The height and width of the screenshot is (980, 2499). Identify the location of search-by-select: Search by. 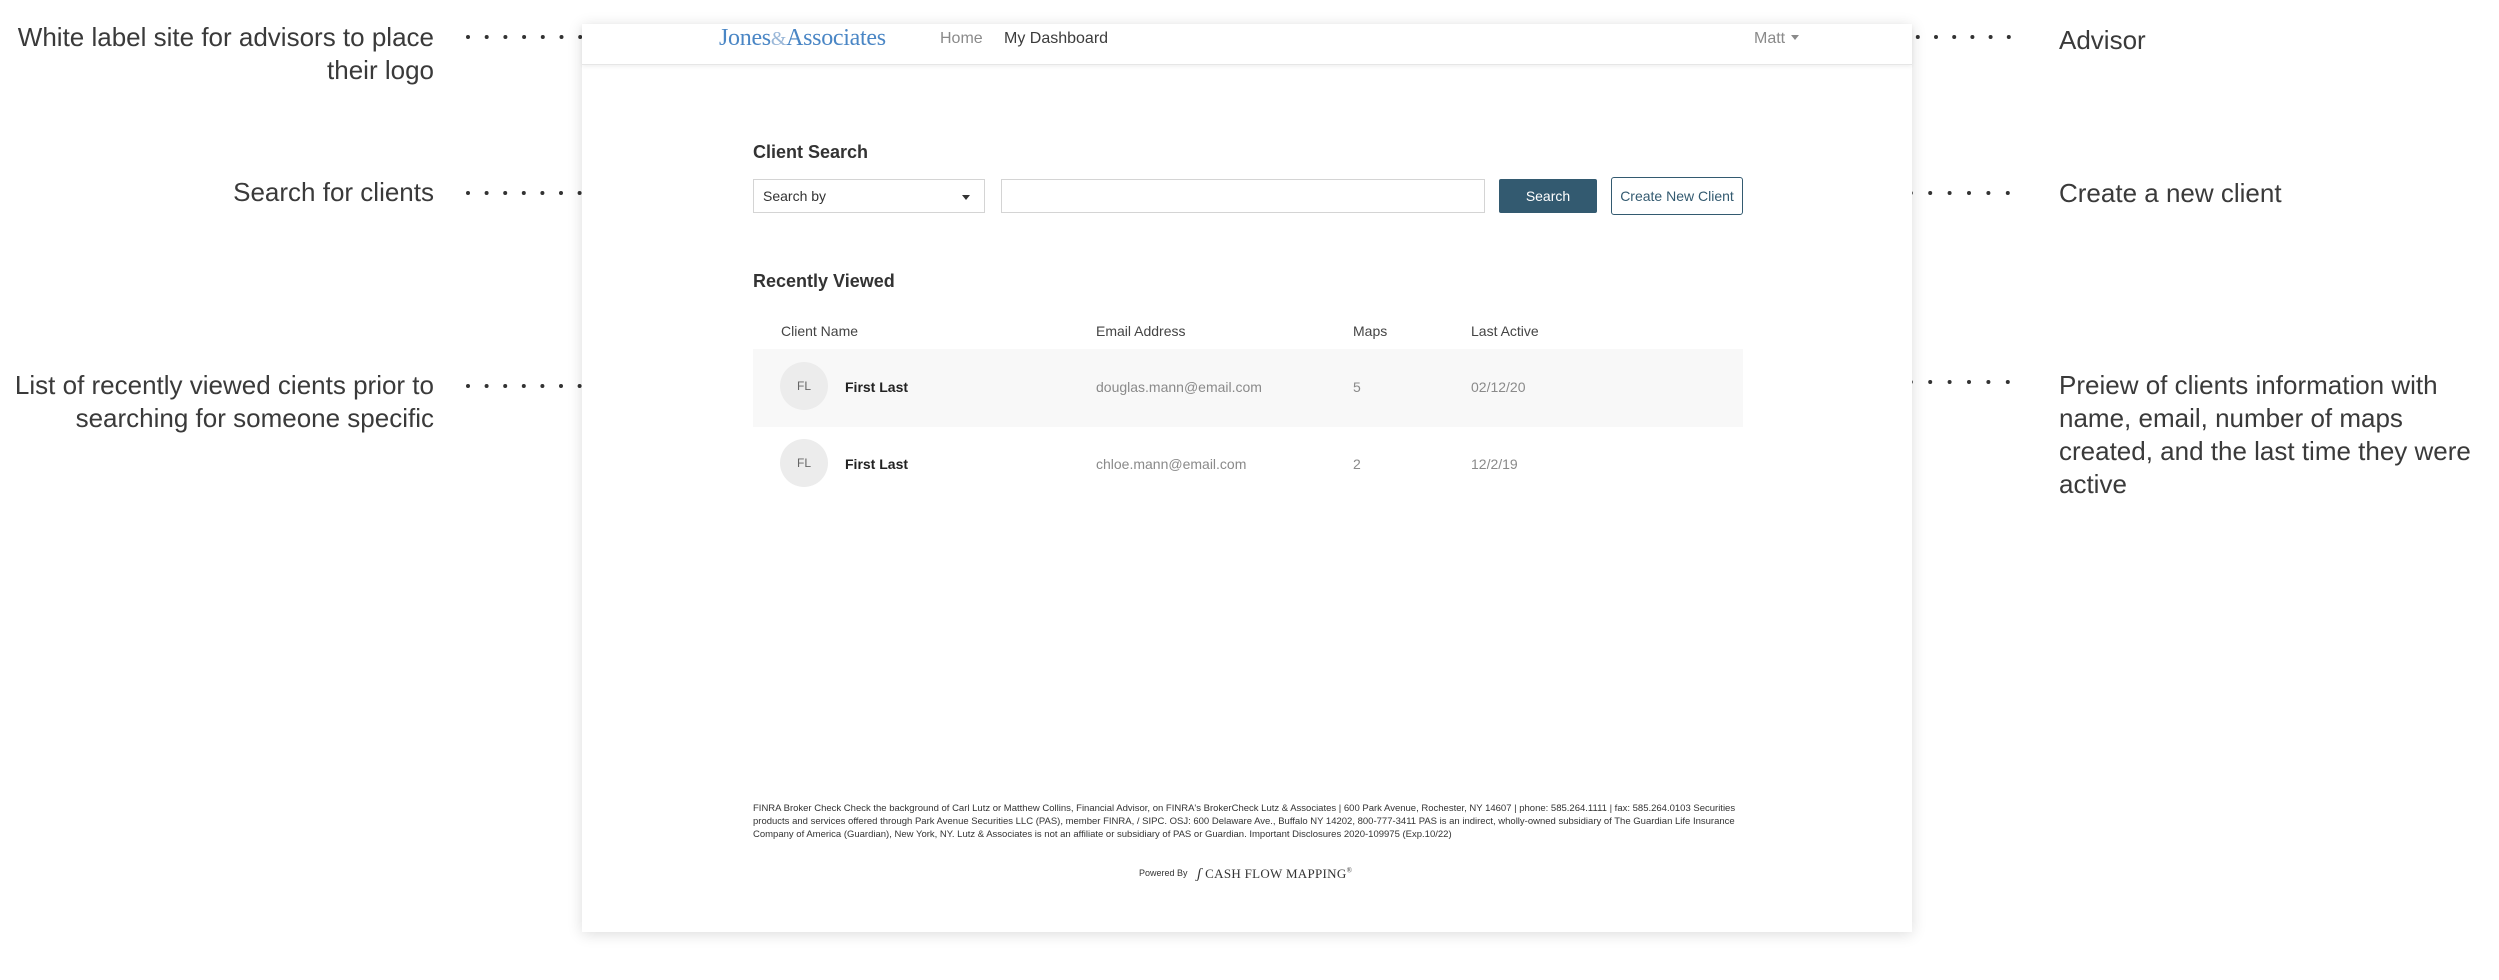
(869, 196).